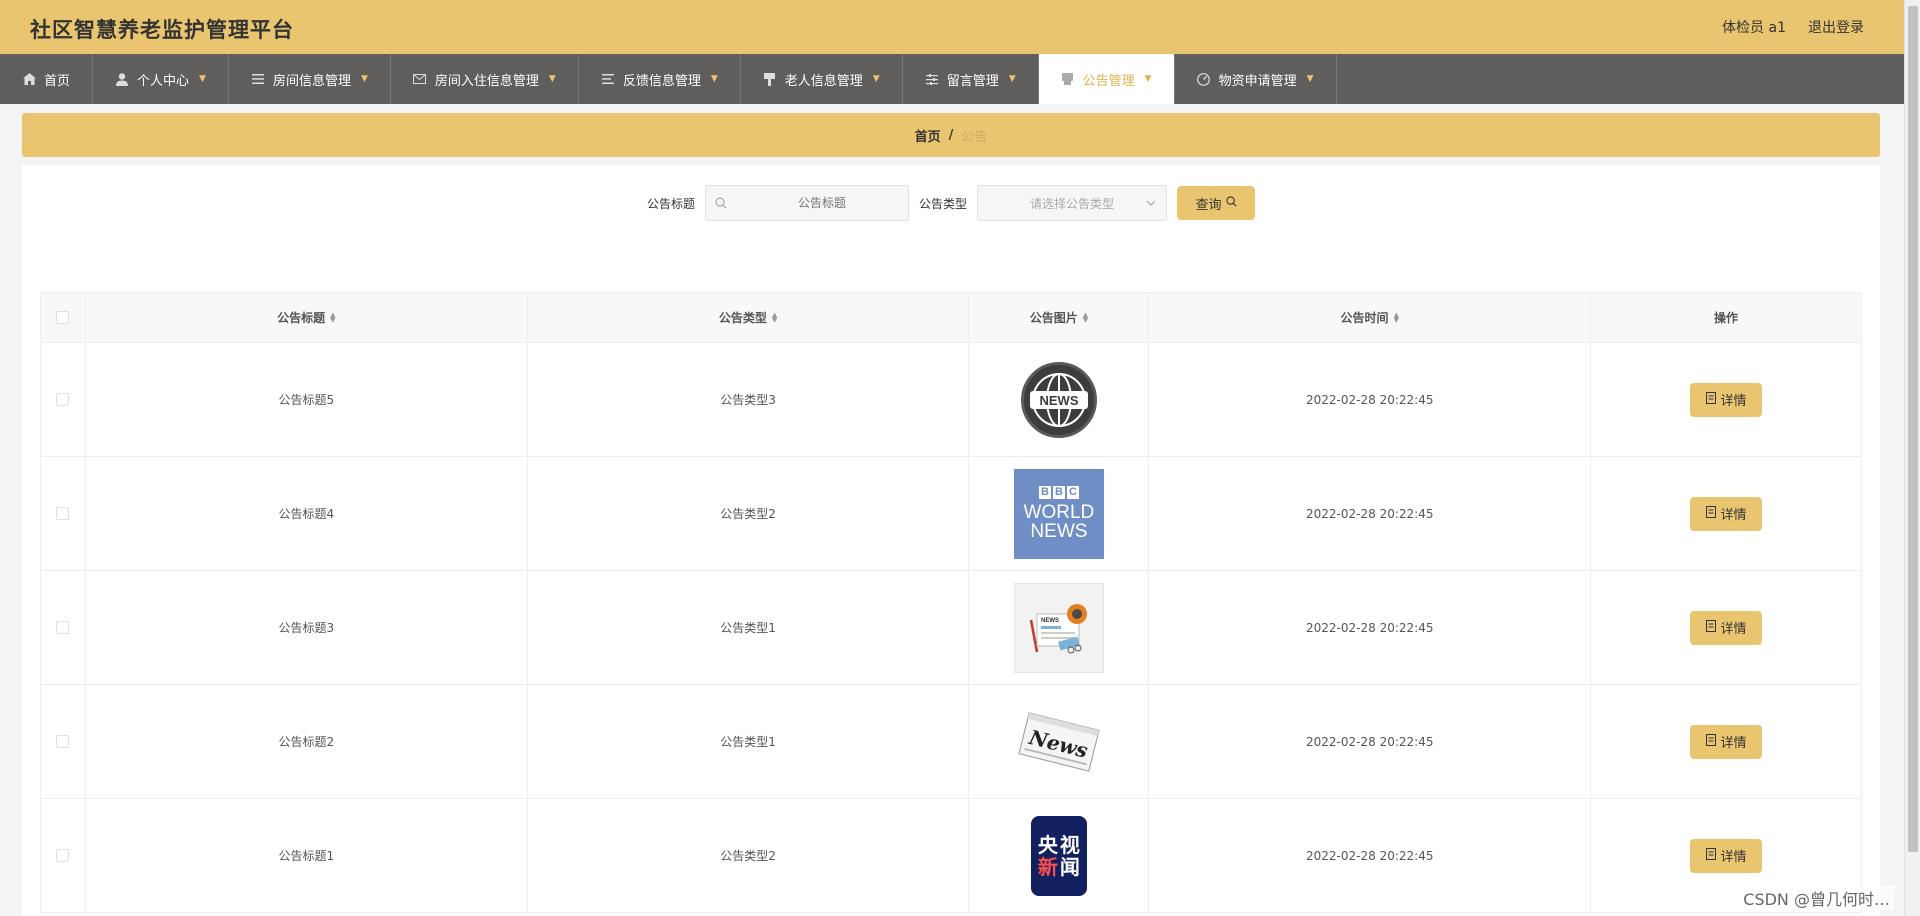 Image resolution: width=1920 pixels, height=916 pixels. I want to click on cctv-news-logo: 央 视 新 闻, so click(1058, 855).